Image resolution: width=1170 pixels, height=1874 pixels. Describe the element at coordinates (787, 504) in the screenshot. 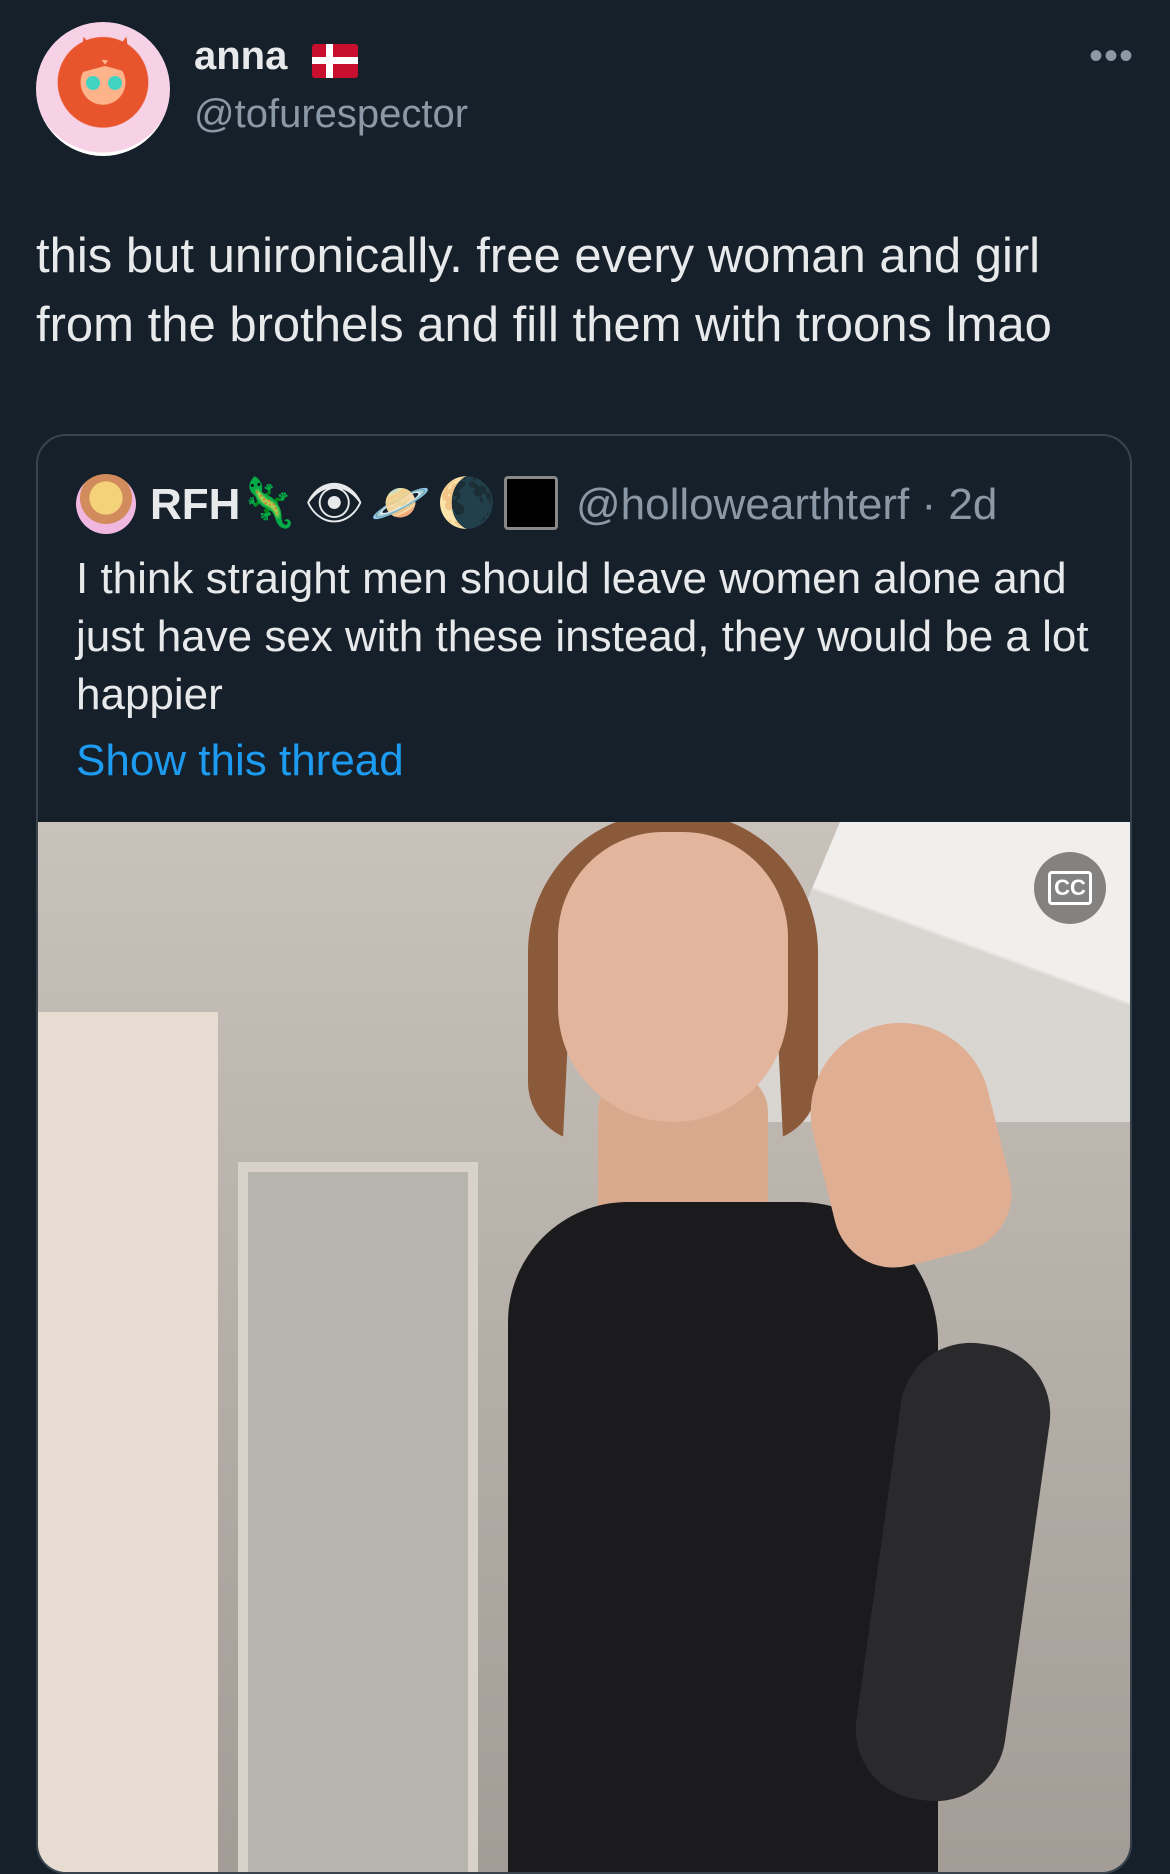

I see `quoted-author-handle-time: @hollowearthterf · 2d` at that location.